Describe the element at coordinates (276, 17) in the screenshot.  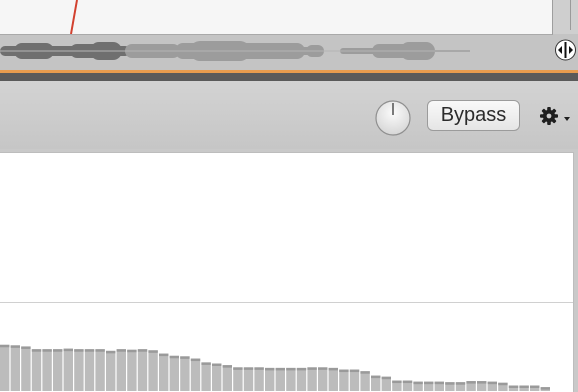
I see `playhead` at that location.